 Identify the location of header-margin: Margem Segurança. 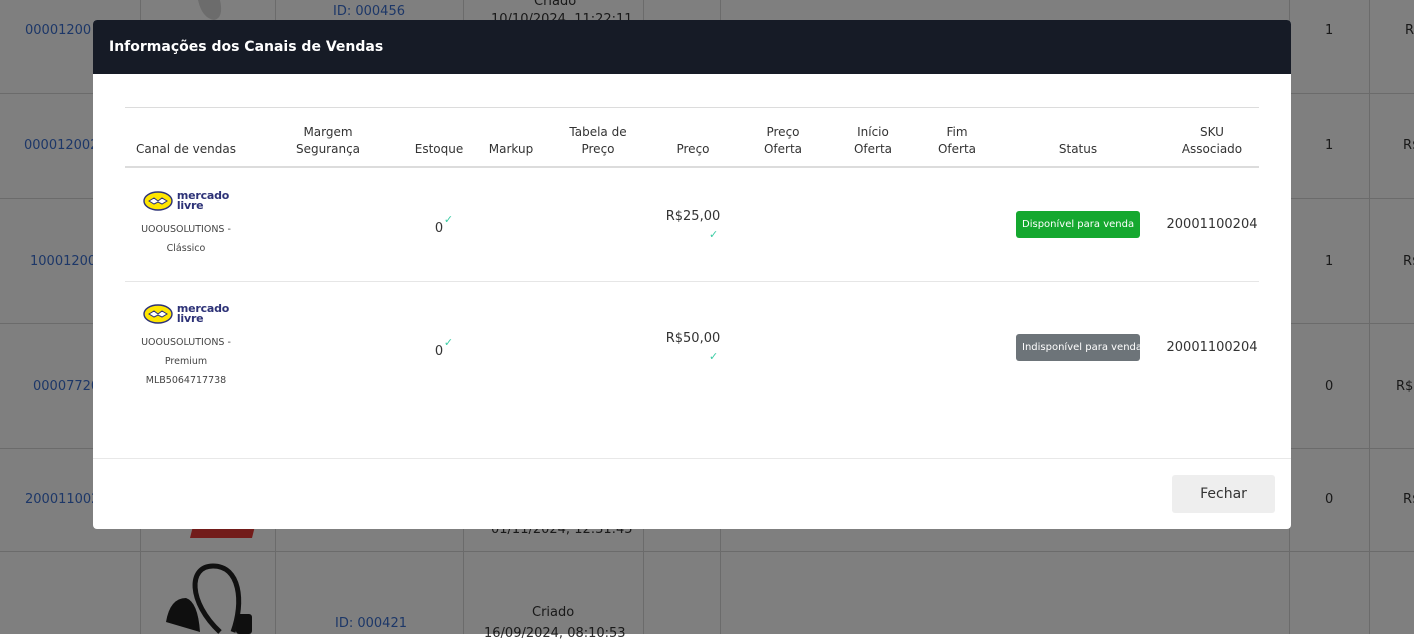
(328, 137).